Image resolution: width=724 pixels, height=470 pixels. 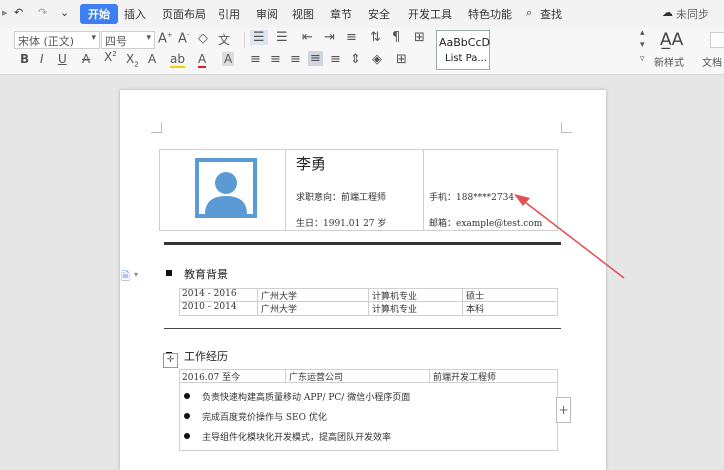 What do you see at coordinates (569, 236) in the screenshot?
I see `annotation-arrow` at bounding box center [569, 236].